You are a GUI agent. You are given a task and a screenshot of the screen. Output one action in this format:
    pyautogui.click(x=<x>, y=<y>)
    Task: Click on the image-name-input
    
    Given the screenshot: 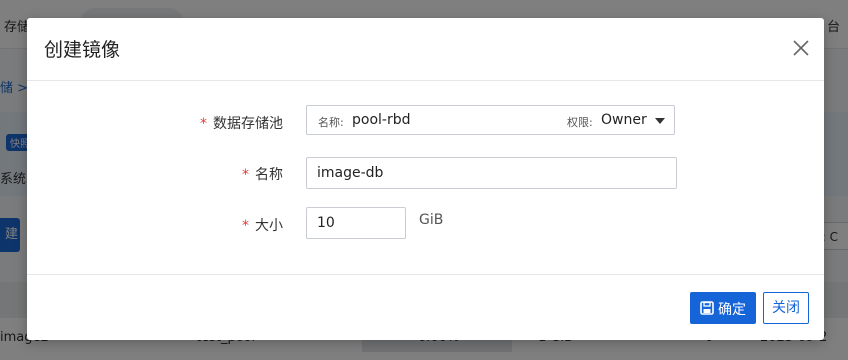 What is the action you would take?
    pyautogui.click(x=491, y=173)
    